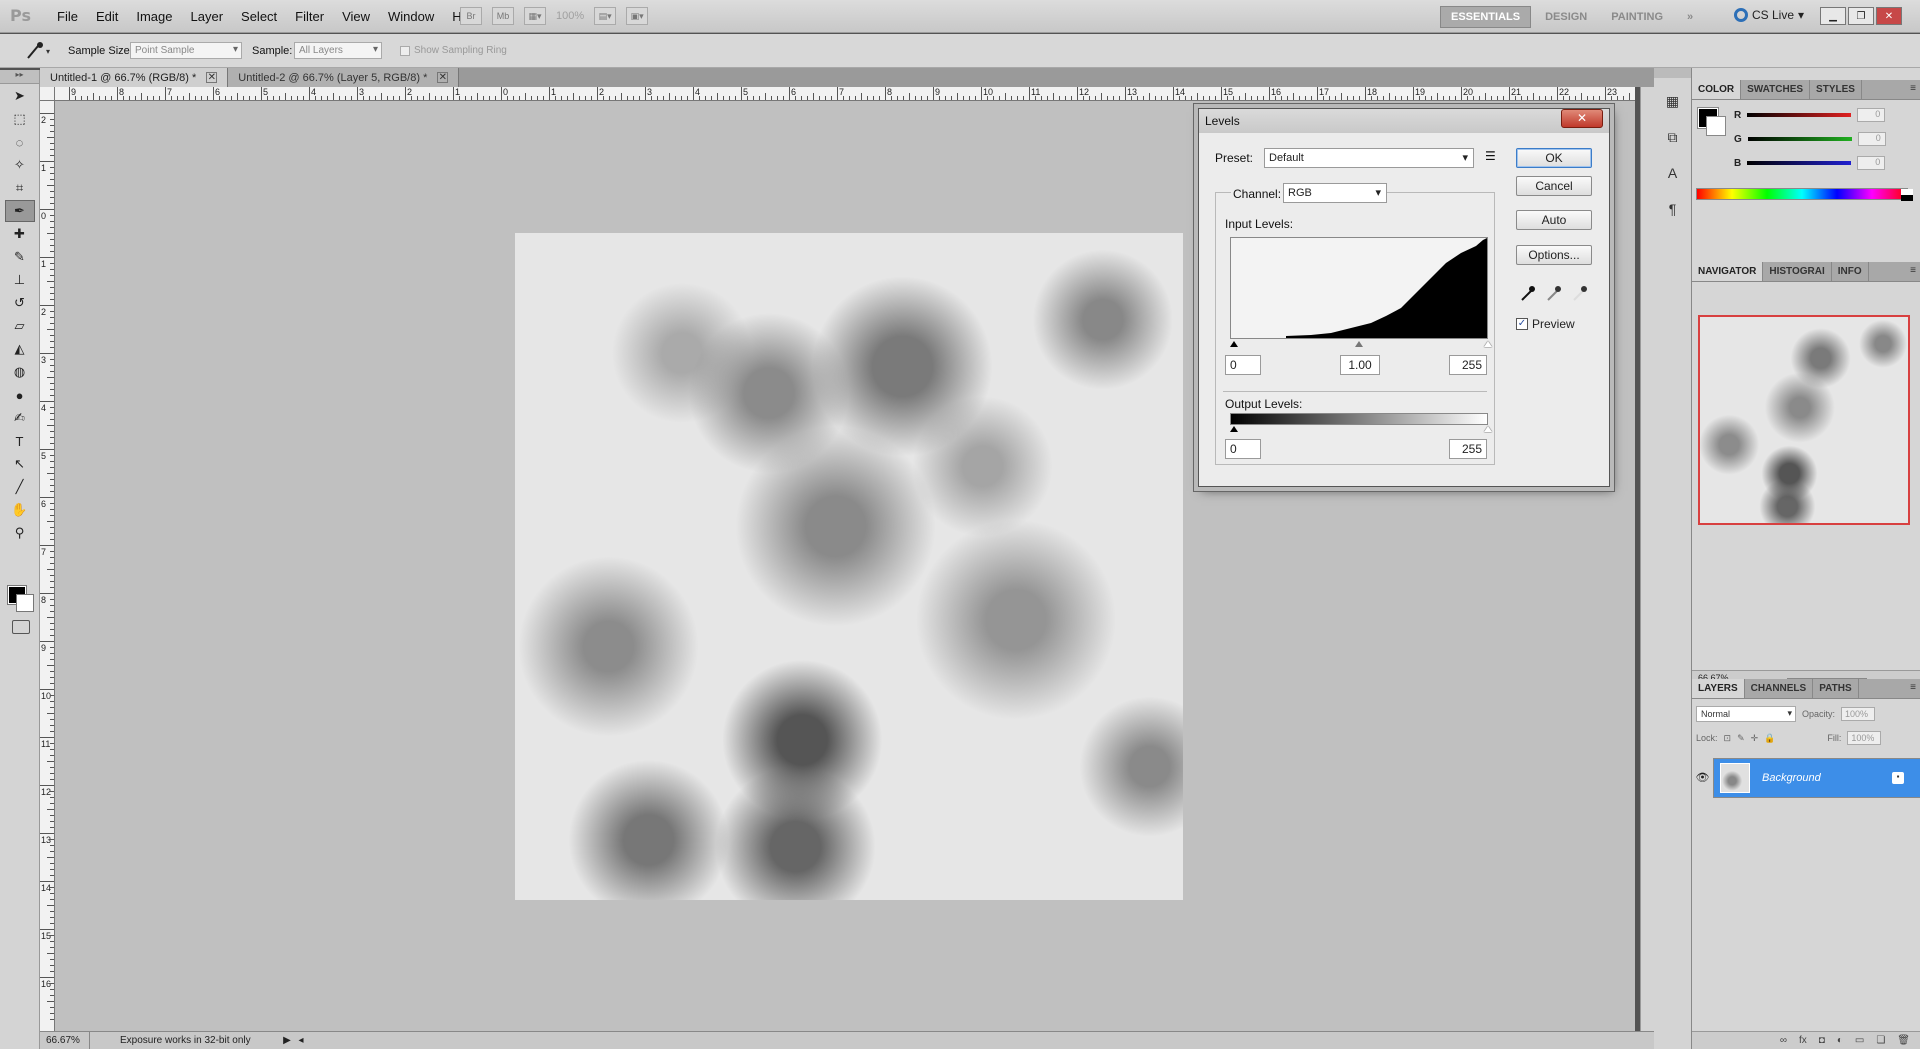 This screenshot has height=1049, width=1920. What do you see at coordinates (20, 303) in the screenshot?
I see `history-brush-tool-icon: ↺` at bounding box center [20, 303].